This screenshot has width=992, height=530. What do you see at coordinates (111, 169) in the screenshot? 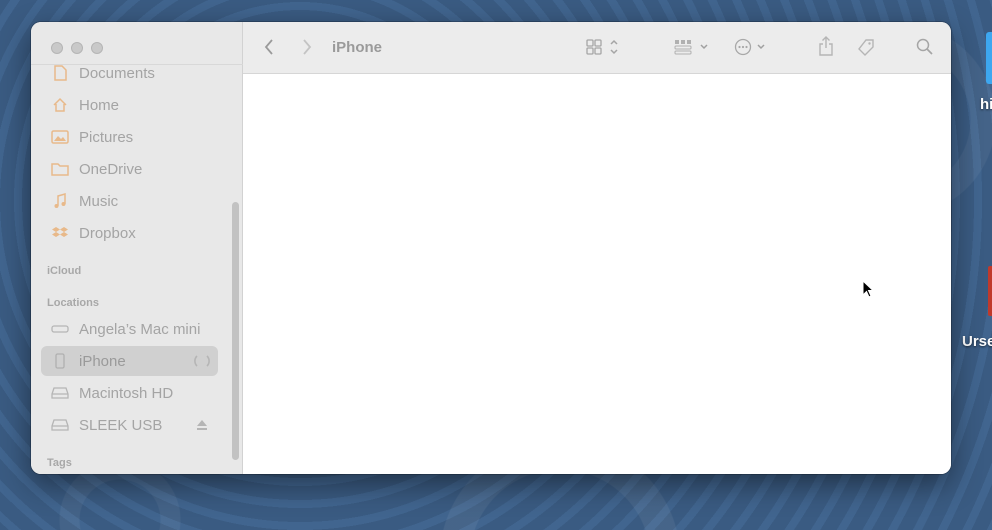
I see `sidebar-item-label: OneDrive` at bounding box center [111, 169].